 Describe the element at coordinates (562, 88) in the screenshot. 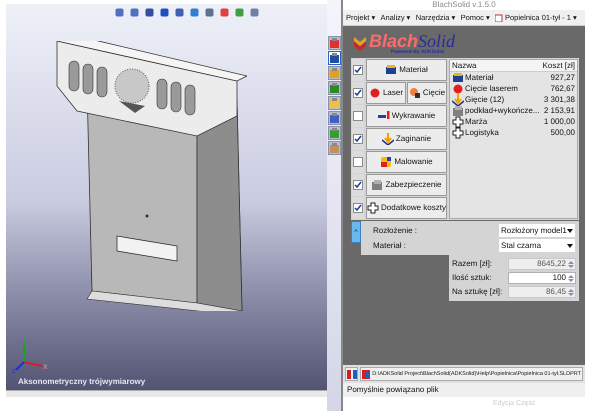

I see `cost-value: 762,67` at that location.